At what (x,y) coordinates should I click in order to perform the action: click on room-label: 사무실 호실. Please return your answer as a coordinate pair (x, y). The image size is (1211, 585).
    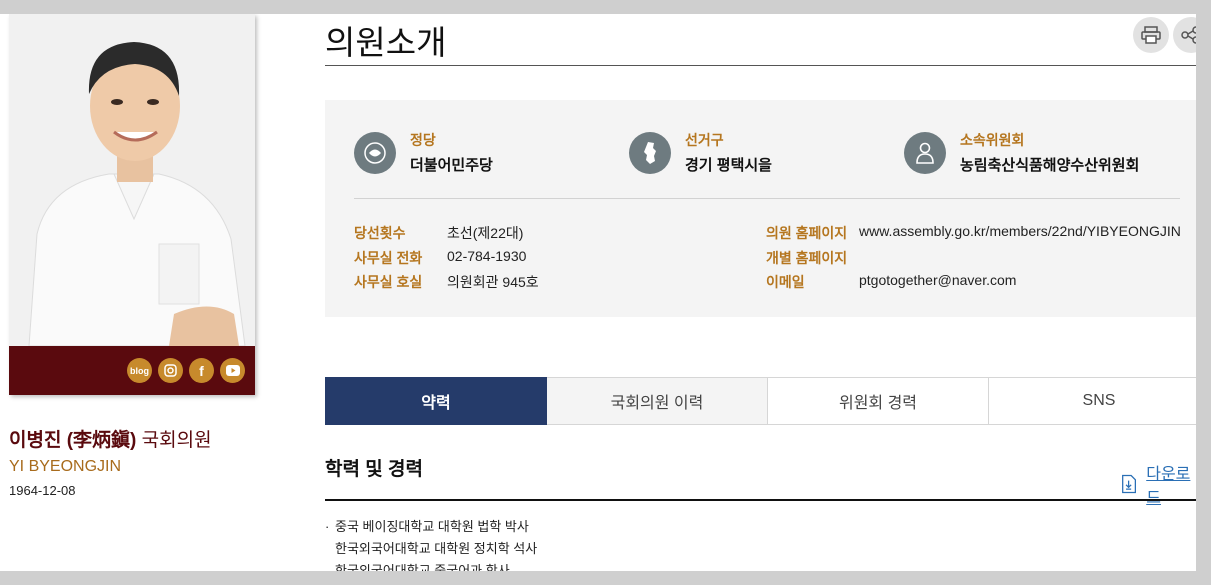
    Looking at the image, I should click on (388, 282).